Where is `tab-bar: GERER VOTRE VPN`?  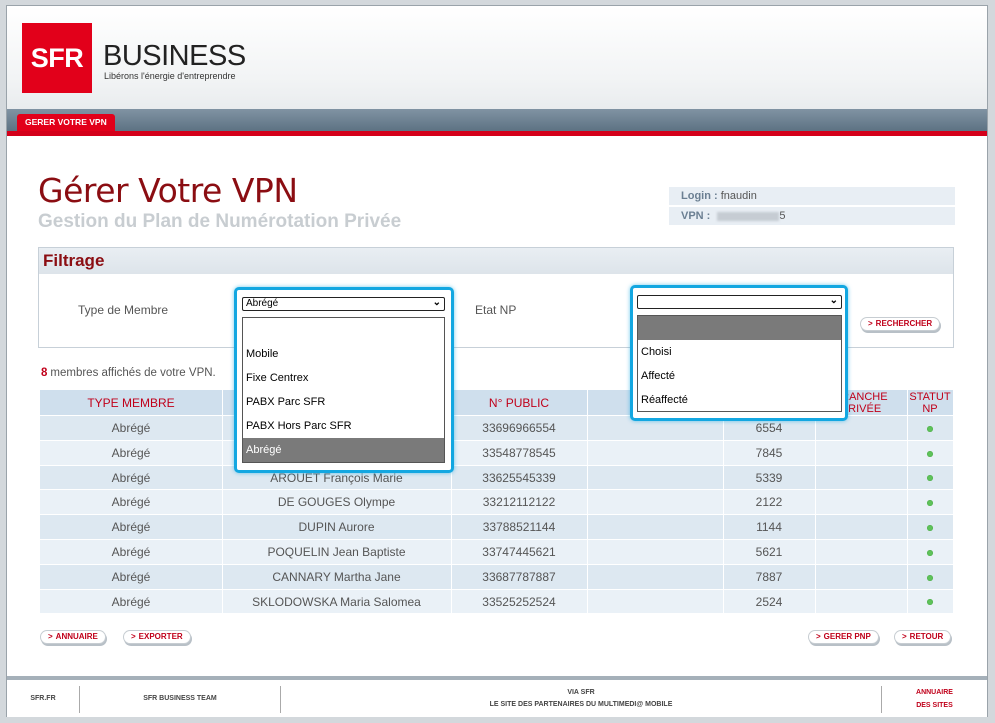
tab-bar: GERER VOTRE VPN is located at coordinates (497, 120).